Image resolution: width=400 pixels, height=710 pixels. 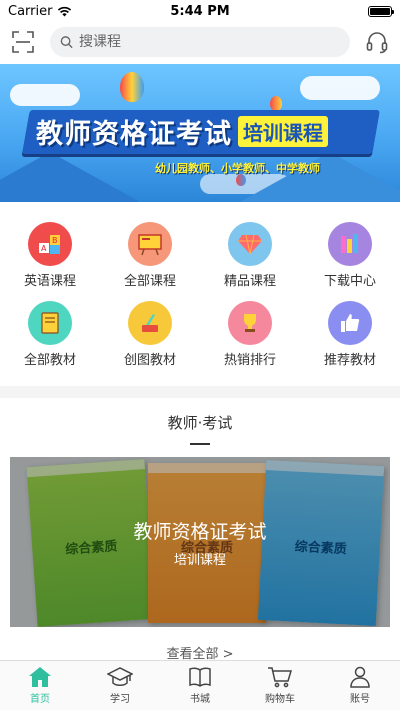 I want to click on tab-bookstore: 书城, so click(x=200, y=685).